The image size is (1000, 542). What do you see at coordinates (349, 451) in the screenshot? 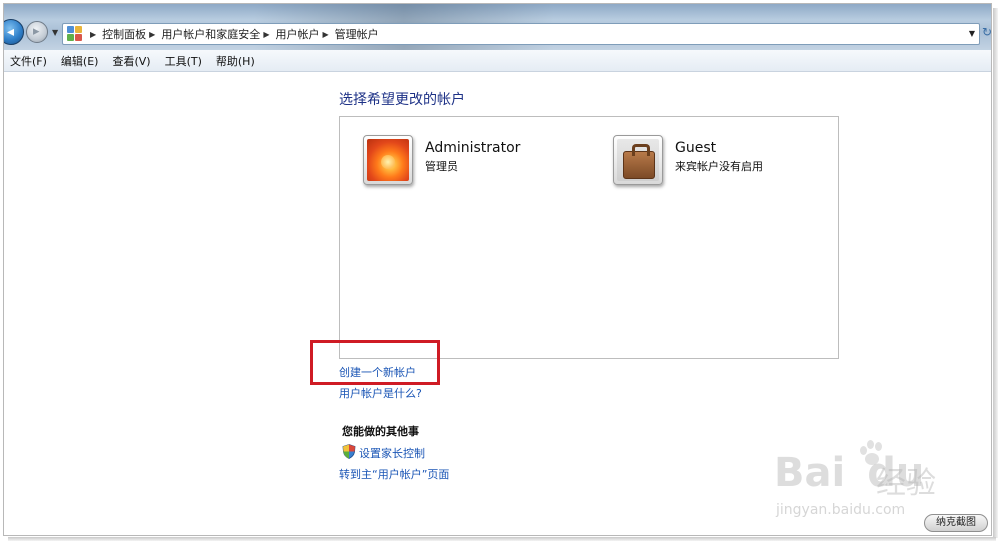
I see `shield-icon` at bounding box center [349, 451].